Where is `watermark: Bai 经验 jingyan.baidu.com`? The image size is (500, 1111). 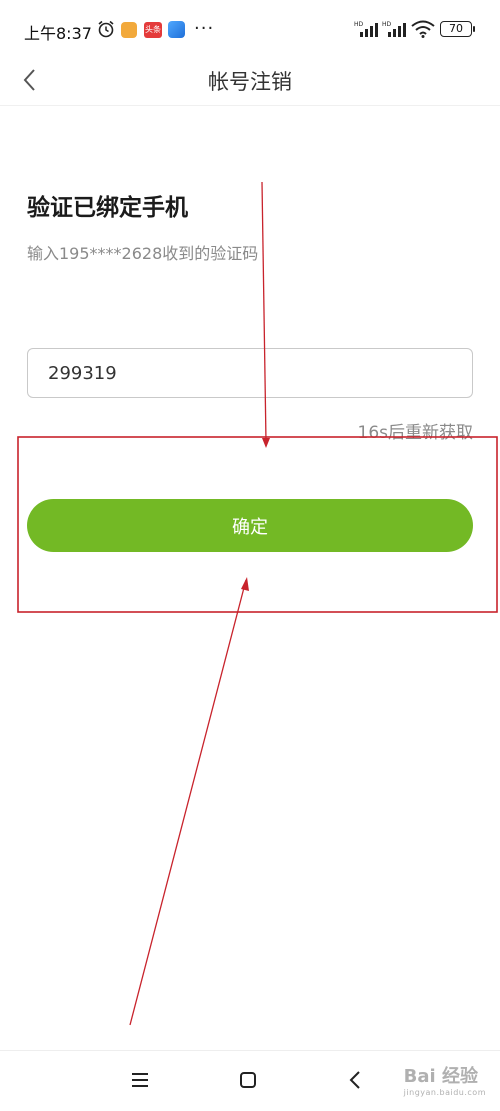
watermark: Bai 经验 jingyan.baidu.com is located at coordinates (445, 1079).